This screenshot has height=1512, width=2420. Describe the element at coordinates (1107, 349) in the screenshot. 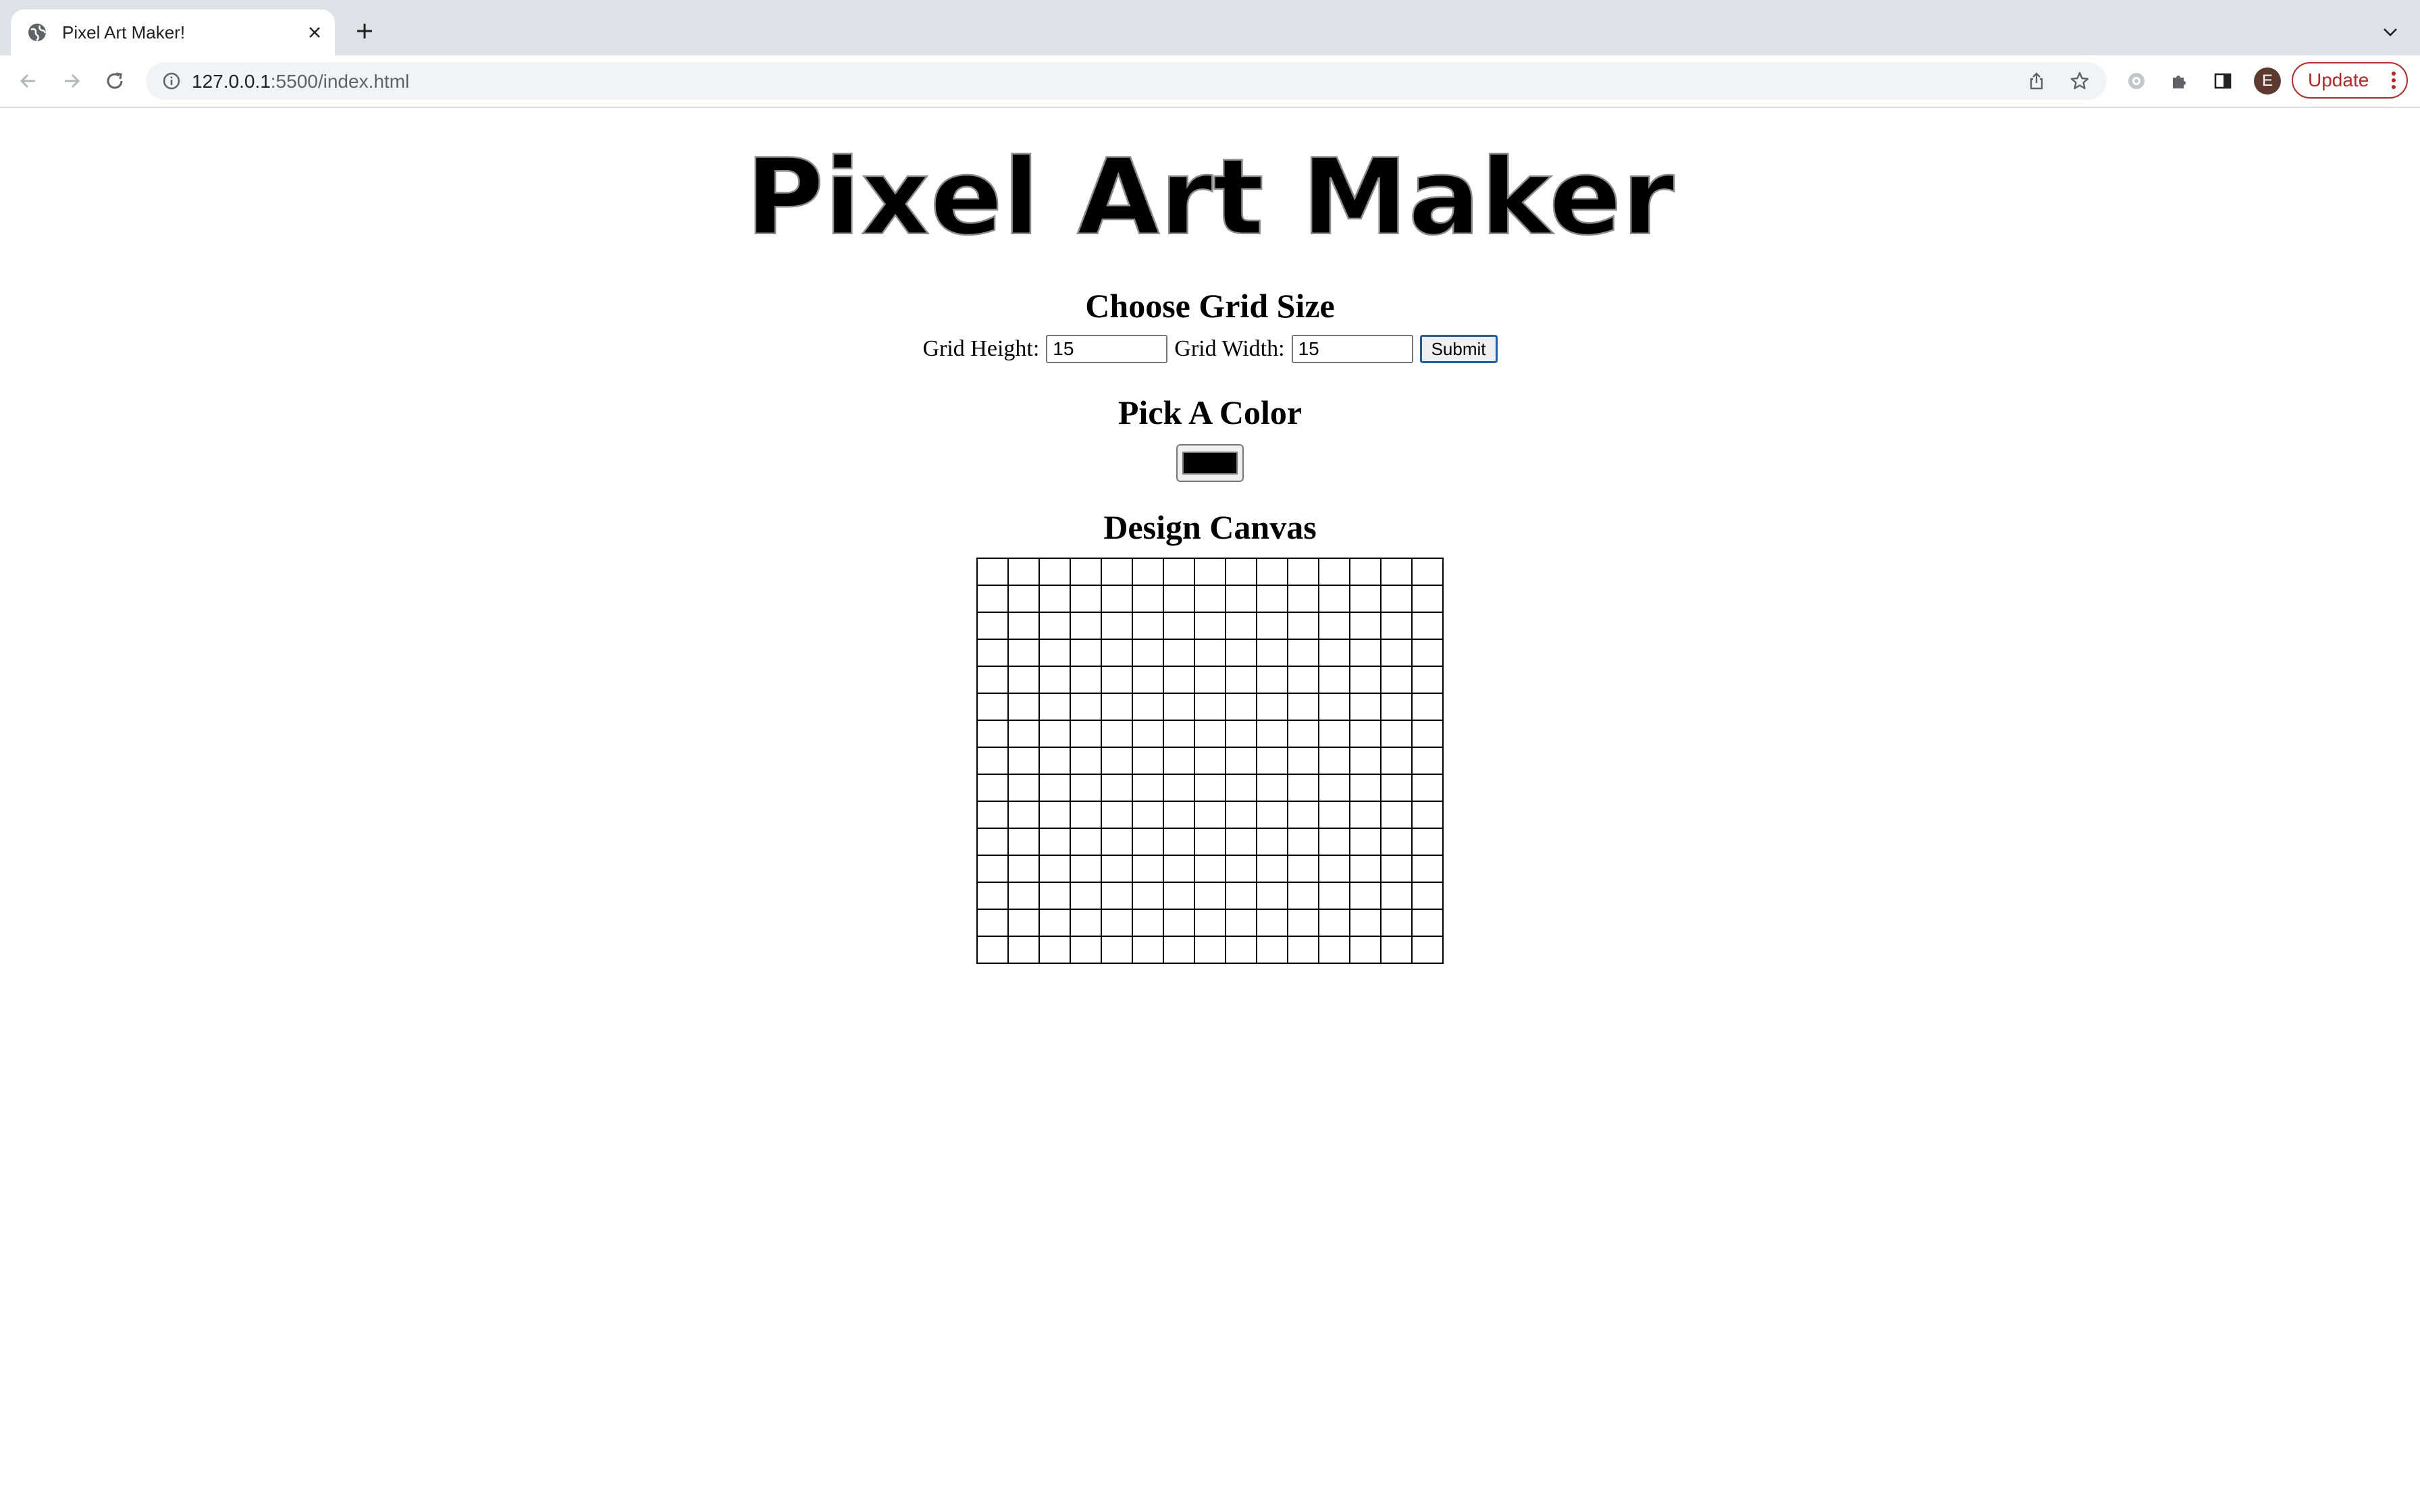

I see `grid-height-input` at that location.